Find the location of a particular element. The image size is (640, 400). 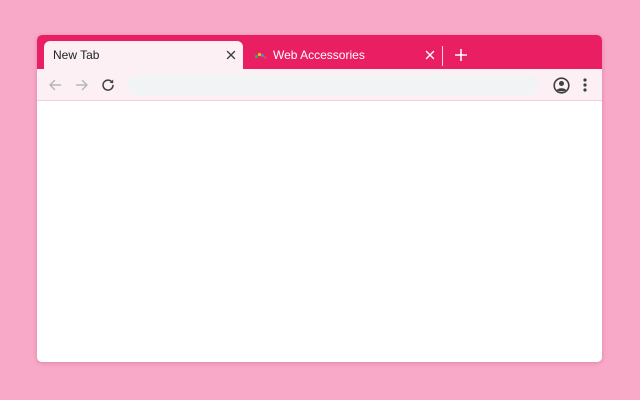

arrow-right-icon is located at coordinates (82, 85).